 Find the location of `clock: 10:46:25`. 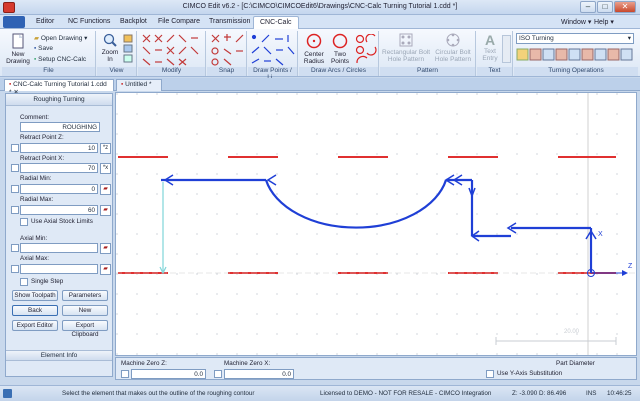

clock: 10:46:25 is located at coordinates (619, 393).